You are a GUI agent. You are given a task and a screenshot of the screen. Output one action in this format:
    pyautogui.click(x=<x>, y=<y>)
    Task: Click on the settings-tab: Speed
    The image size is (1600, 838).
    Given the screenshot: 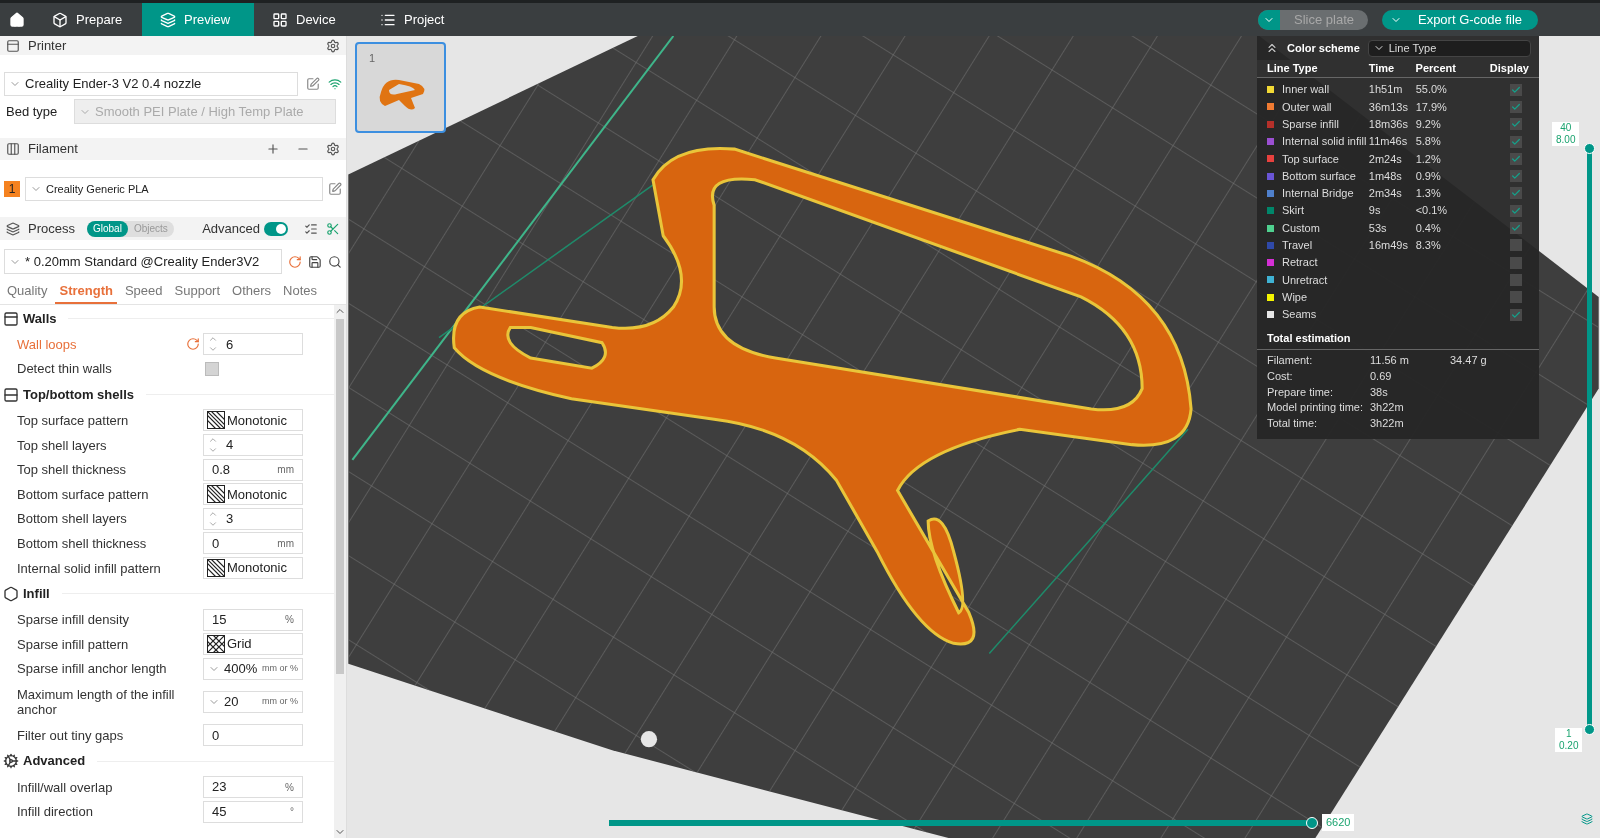 What is the action you would take?
    pyautogui.click(x=143, y=292)
    